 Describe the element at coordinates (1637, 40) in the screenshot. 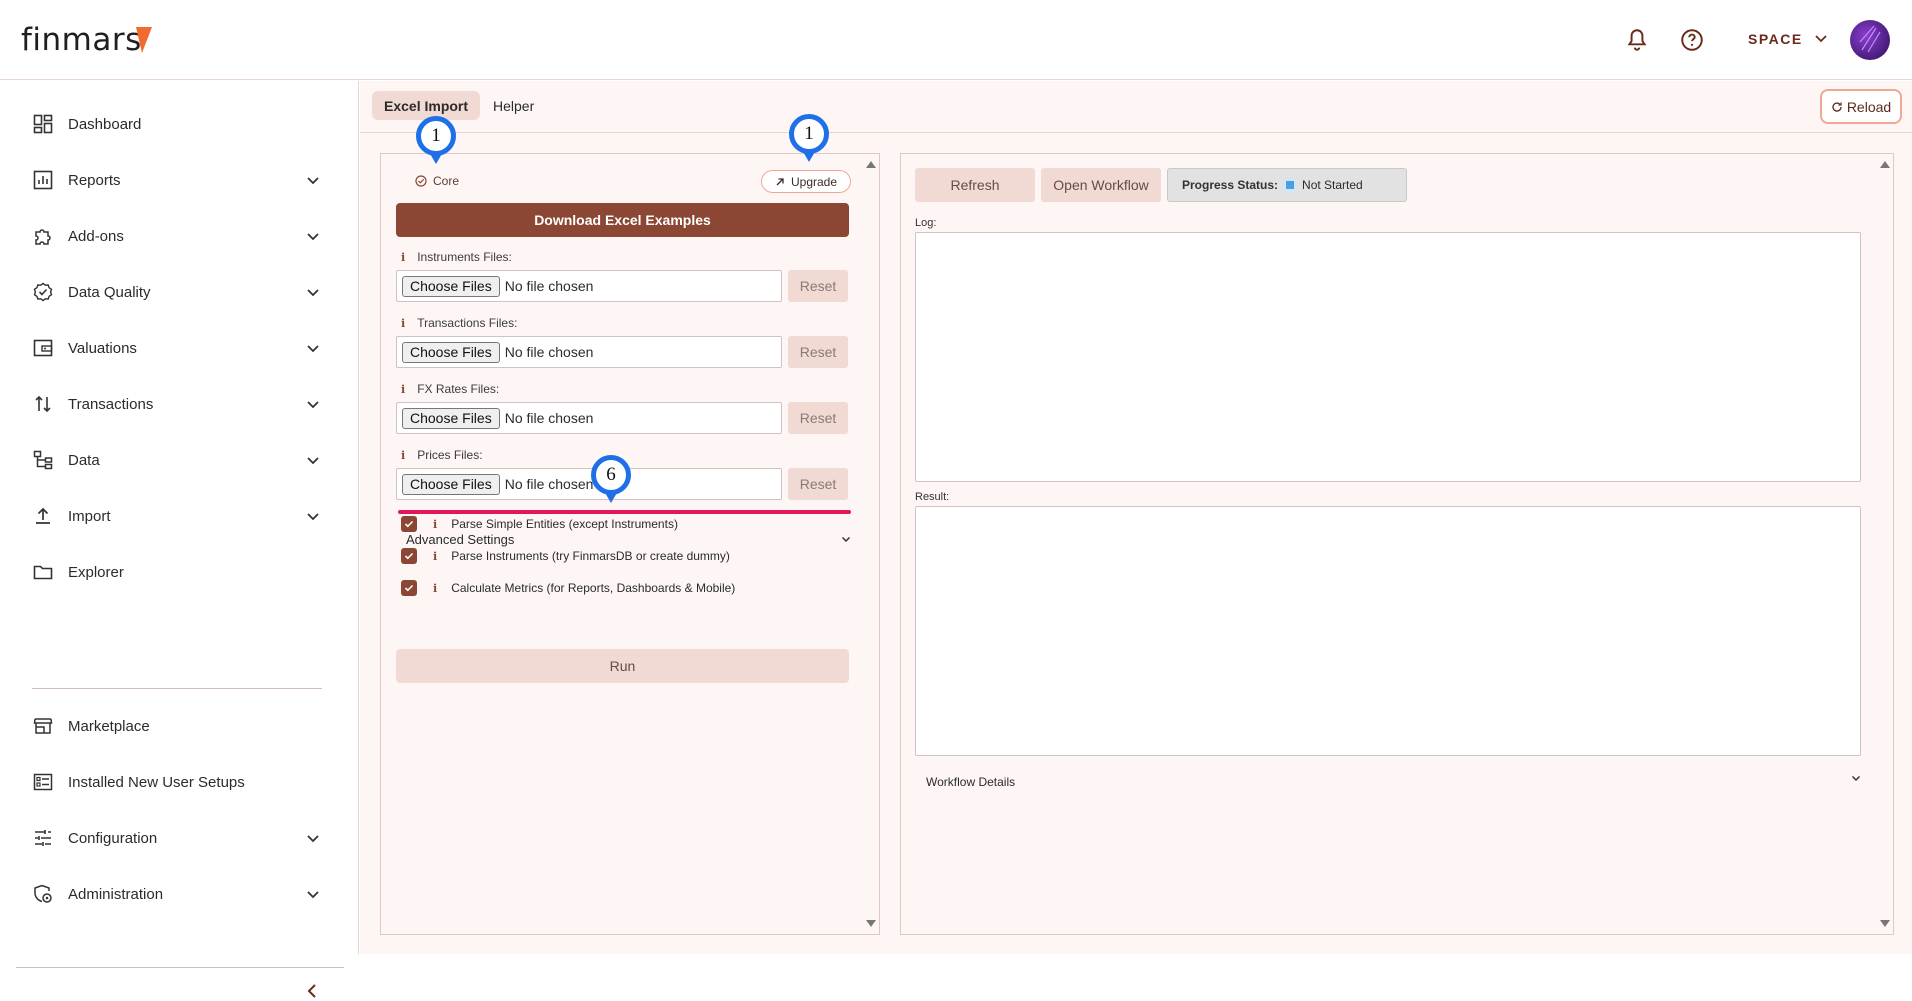

I see `bell-icon` at that location.